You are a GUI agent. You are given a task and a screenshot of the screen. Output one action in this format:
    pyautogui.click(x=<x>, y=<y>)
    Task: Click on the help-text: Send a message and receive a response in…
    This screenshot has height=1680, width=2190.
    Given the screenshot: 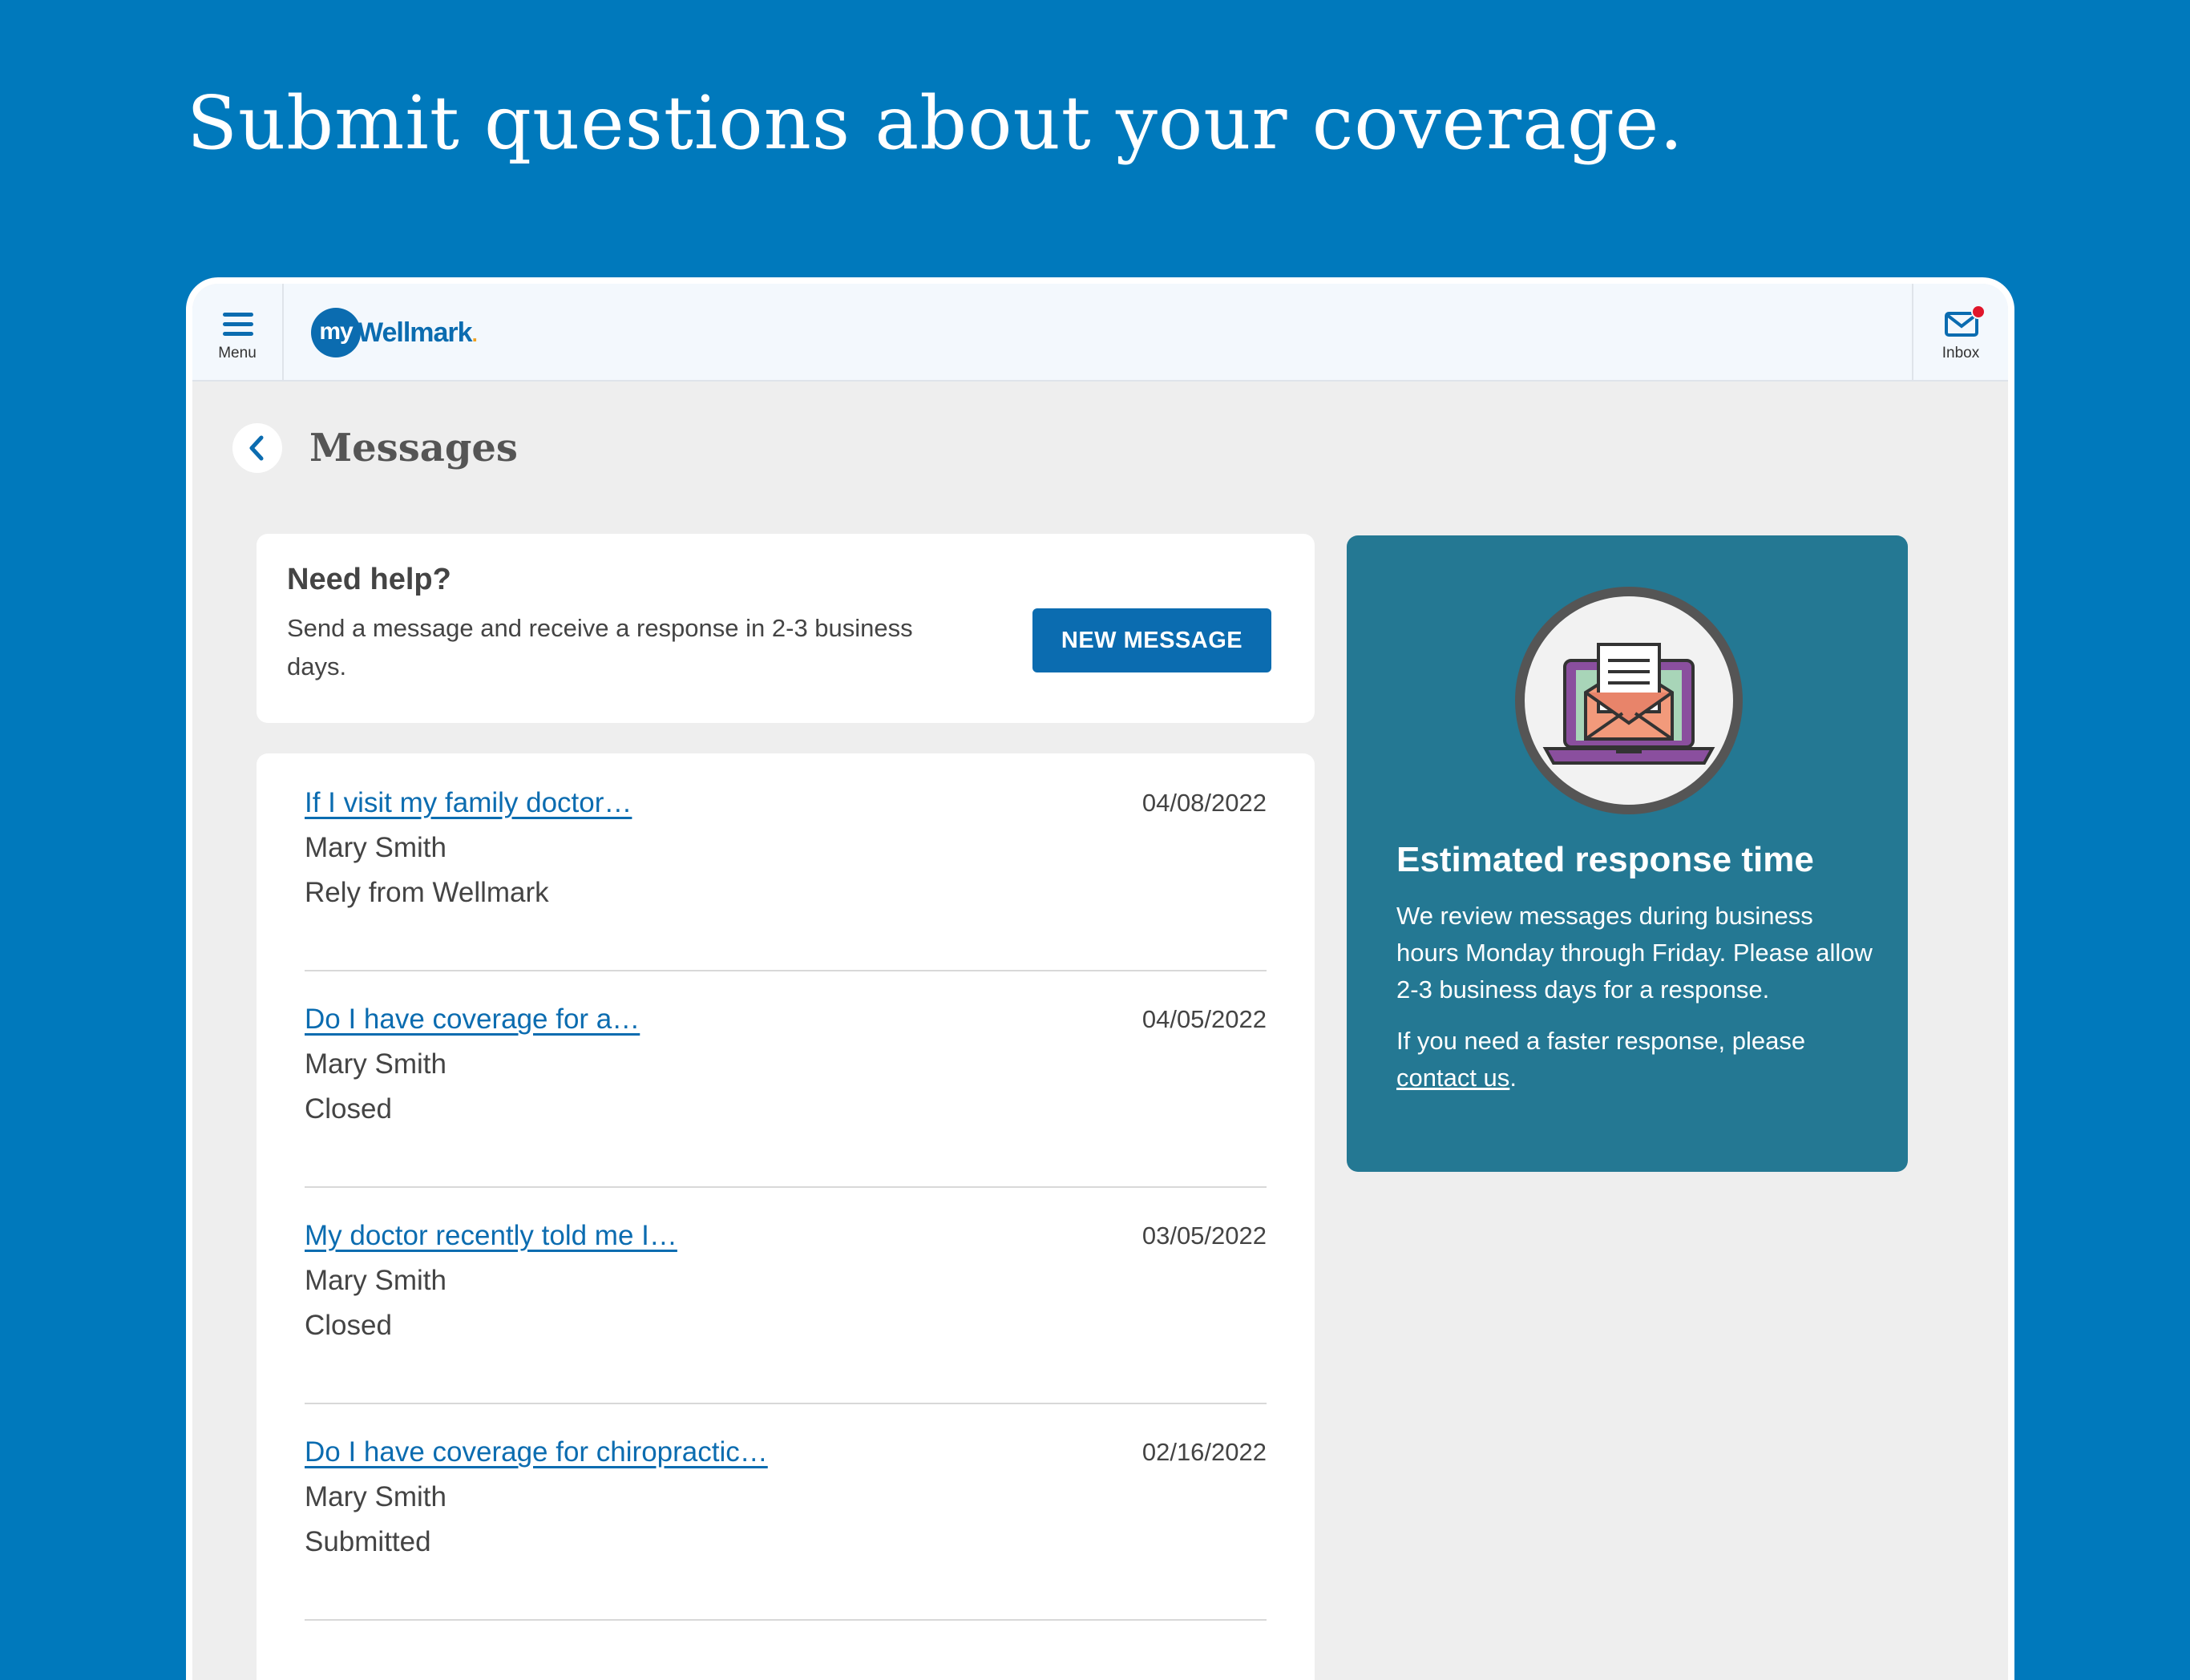 What is the action you would take?
    pyautogui.click(x=600, y=647)
    